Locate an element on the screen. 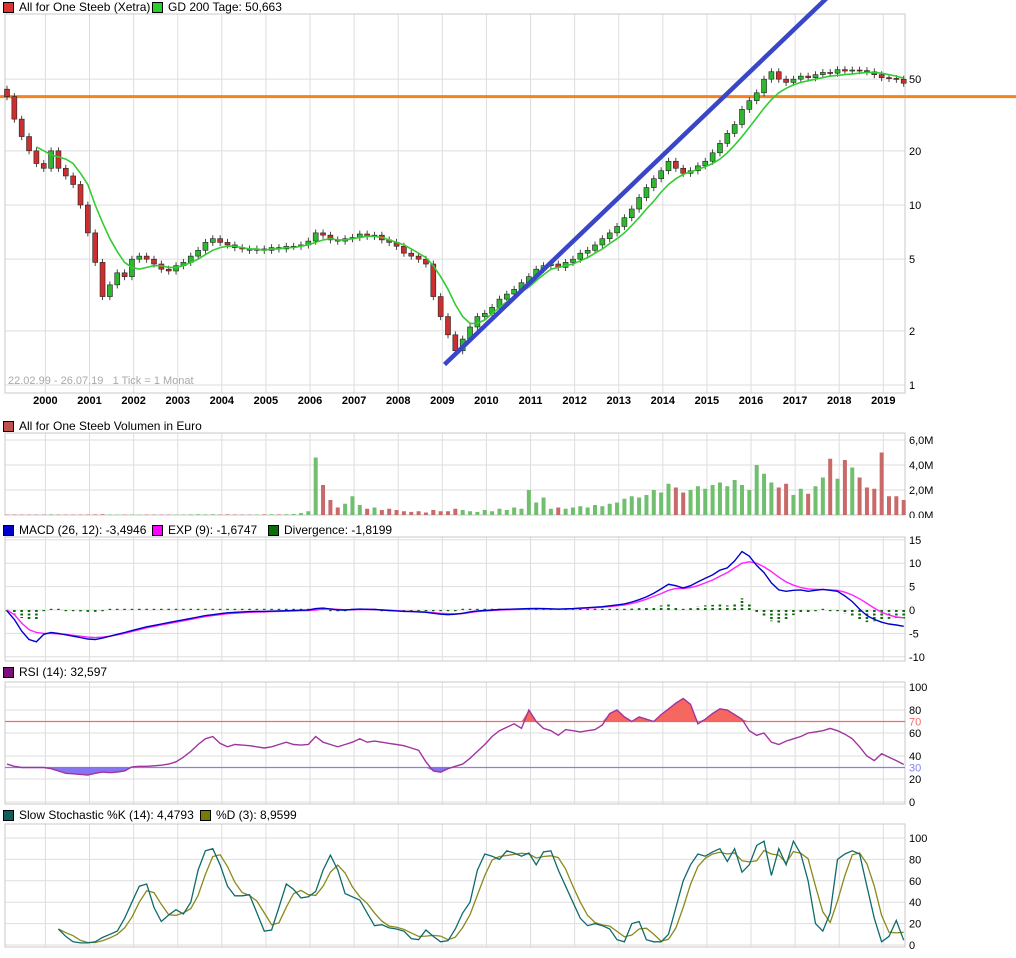  date-range-note: 22.02.99 - 26.07.19 1 Tick = 1 Monat is located at coordinates (101, 381).